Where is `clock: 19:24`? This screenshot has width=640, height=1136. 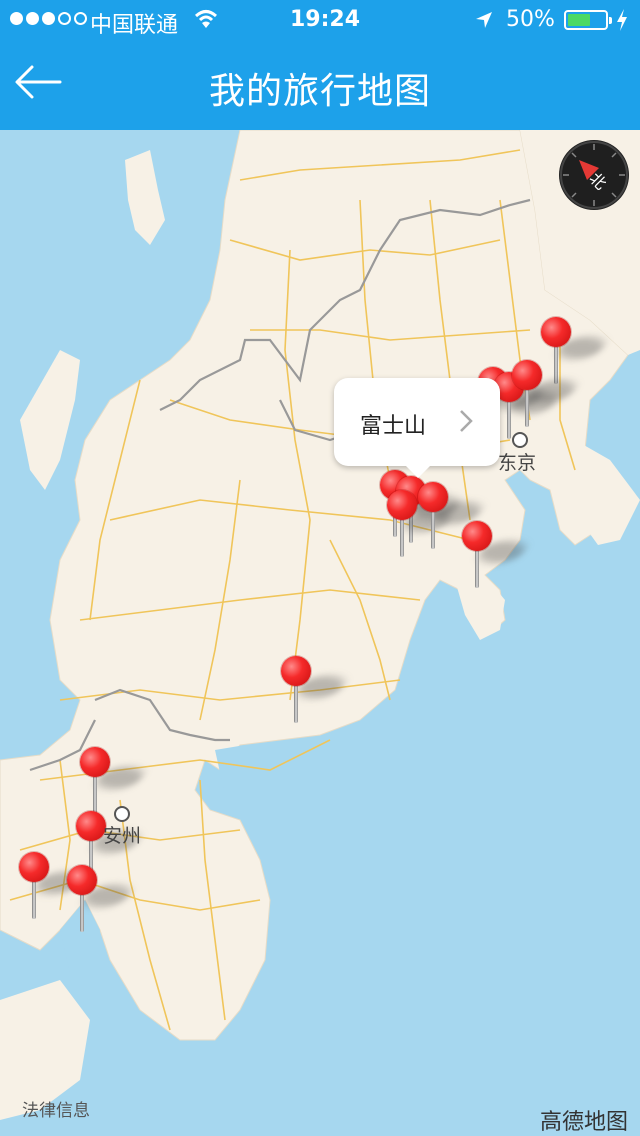 clock: 19:24 is located at coordinates (325, 19).